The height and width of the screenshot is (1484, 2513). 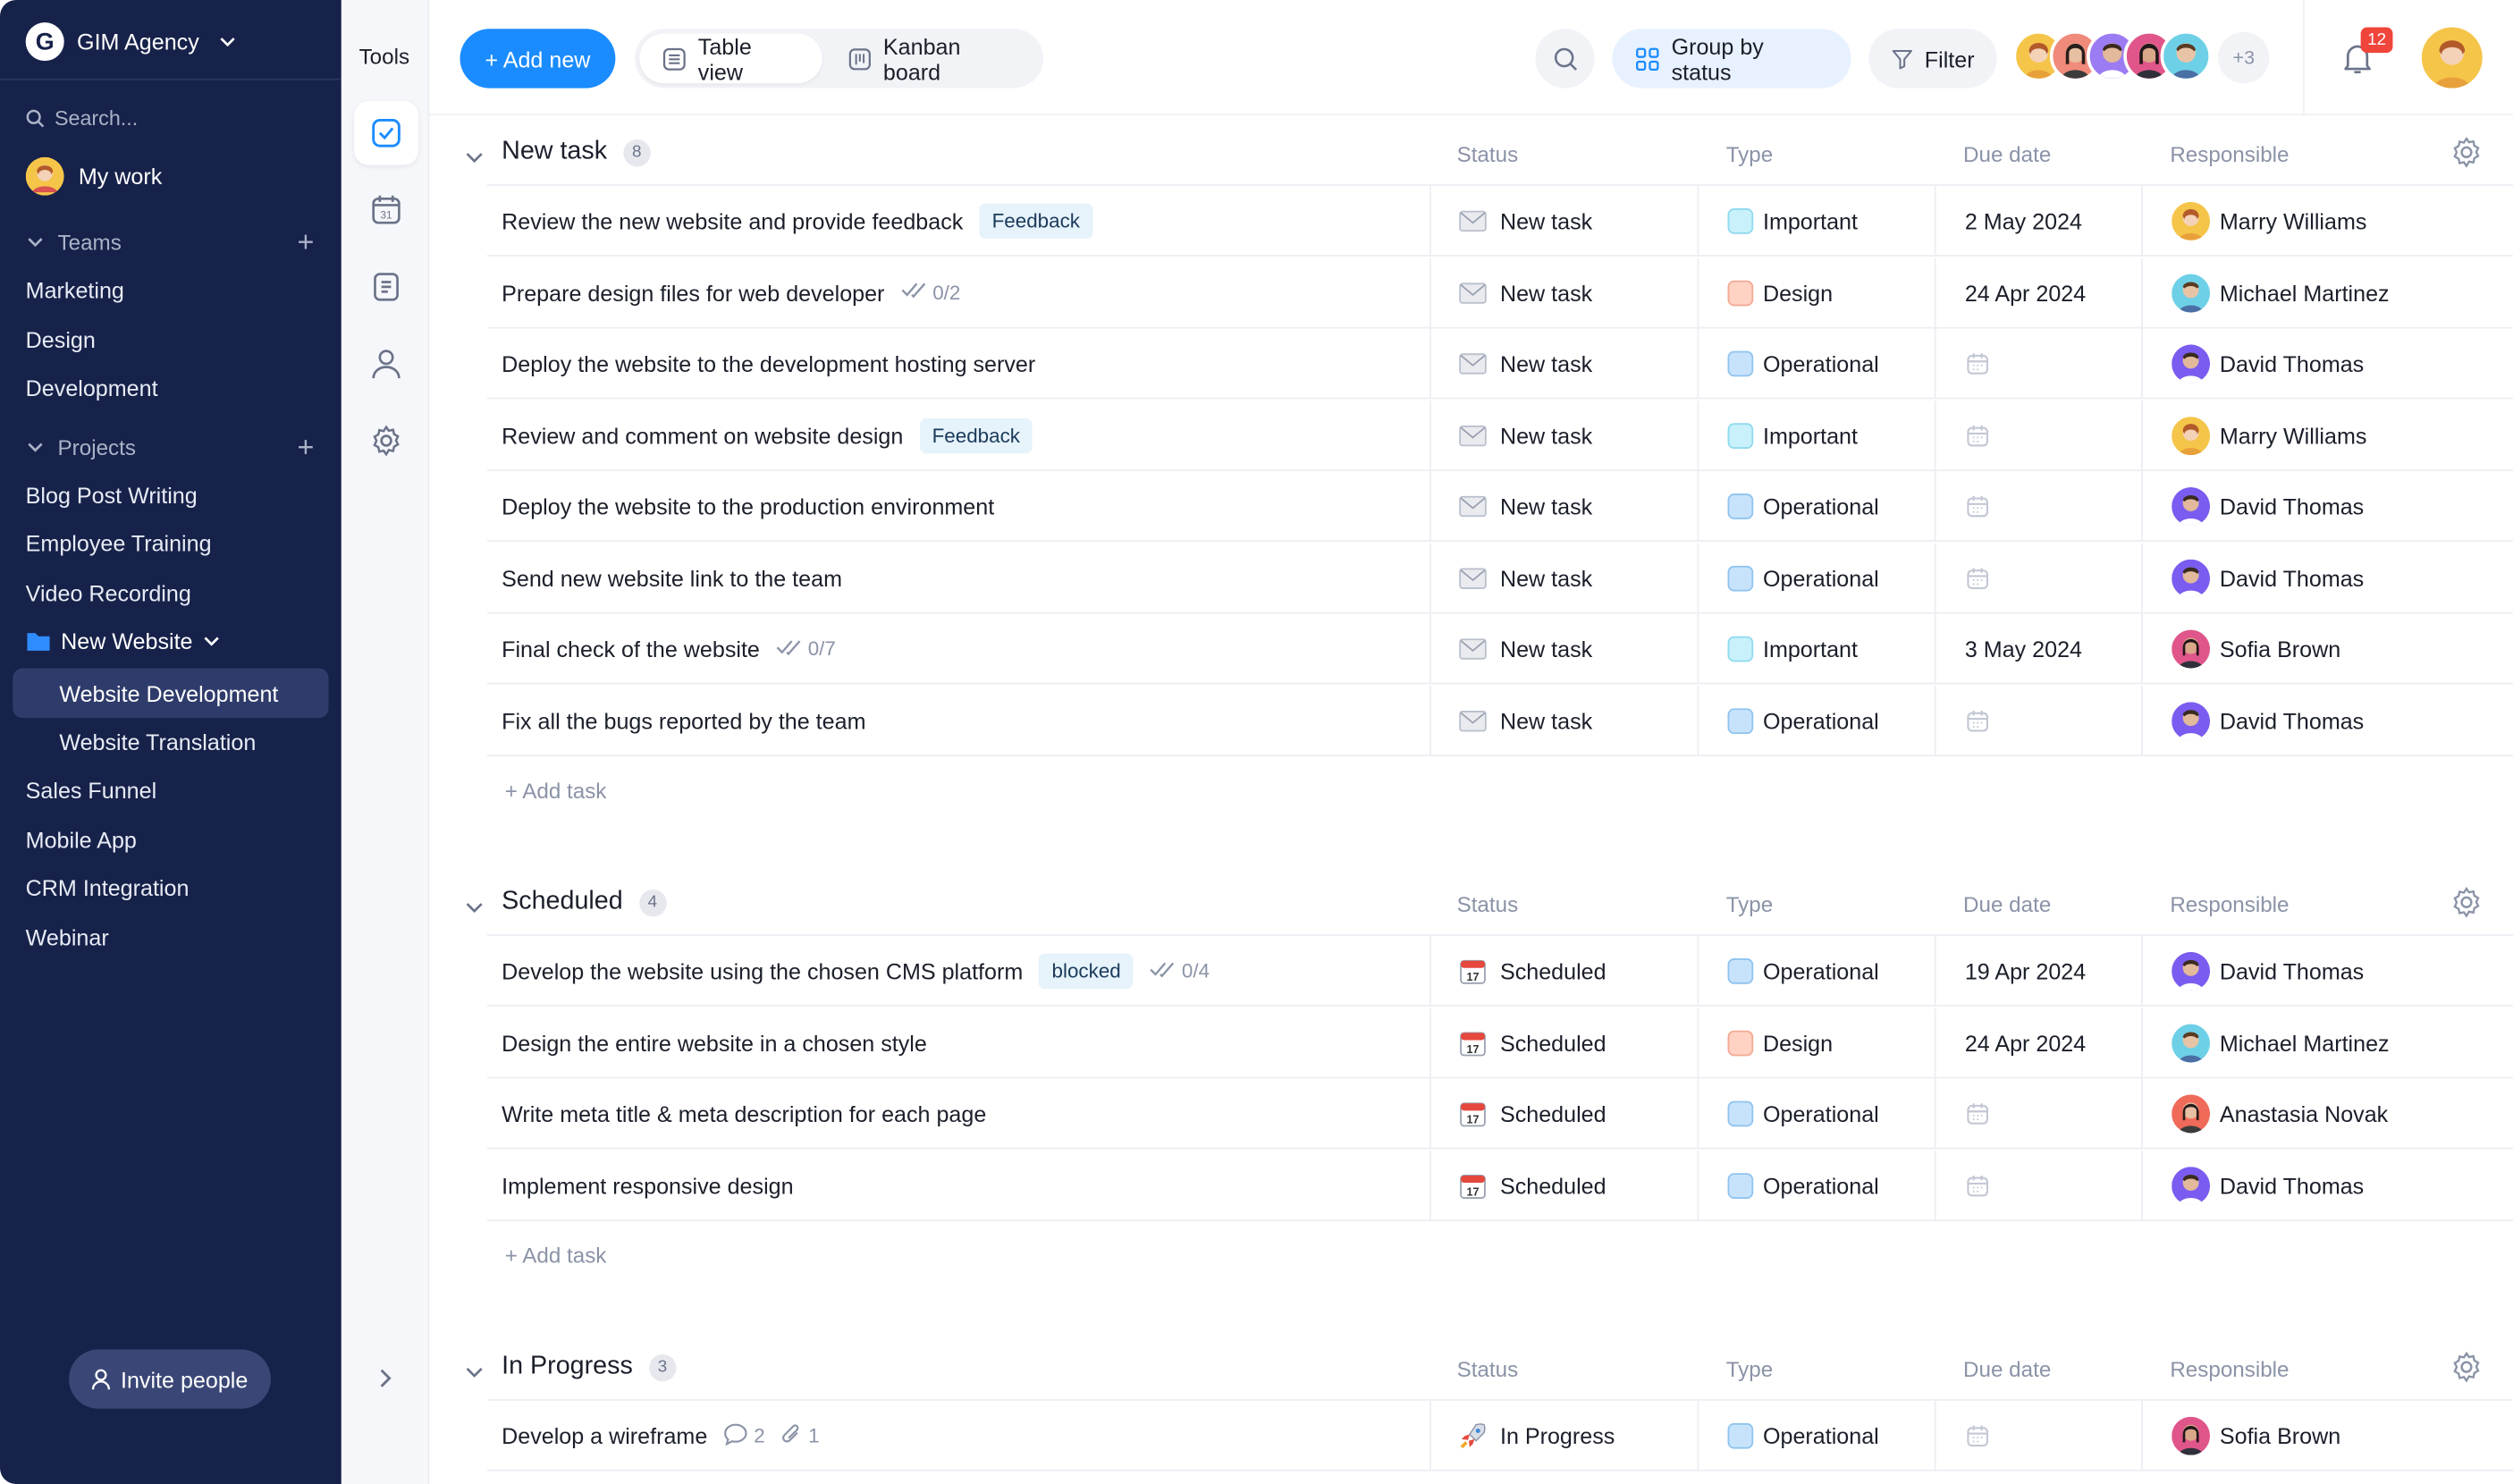 I want to click on more-members-count: +3, so click(x=2244, y=57).